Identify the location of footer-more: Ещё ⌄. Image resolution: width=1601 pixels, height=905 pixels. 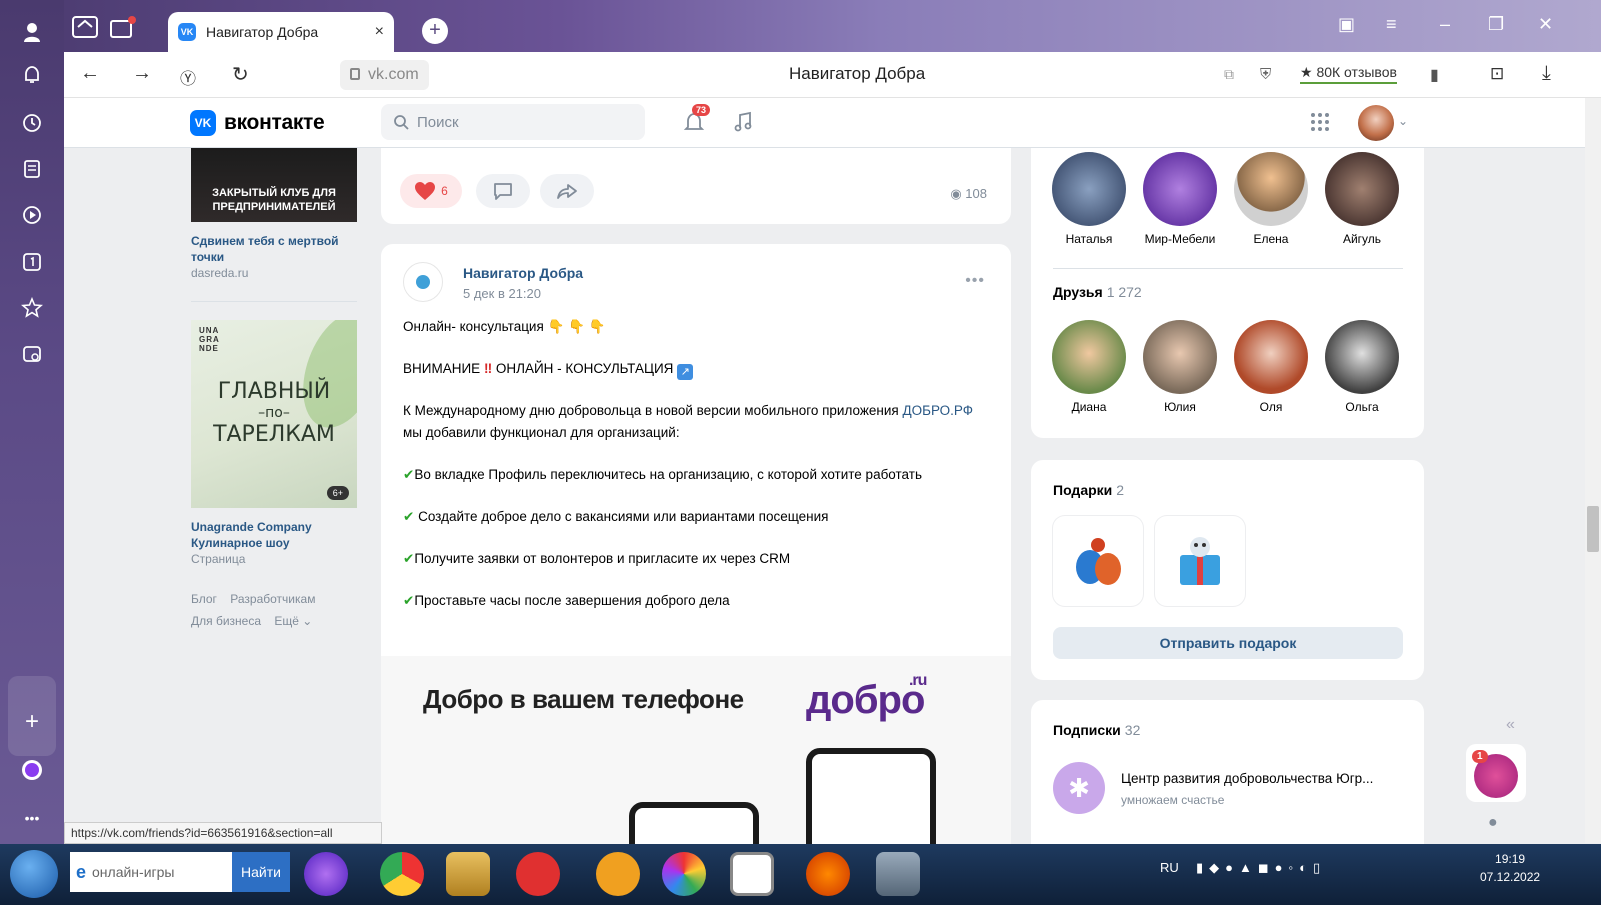
(293, 621).